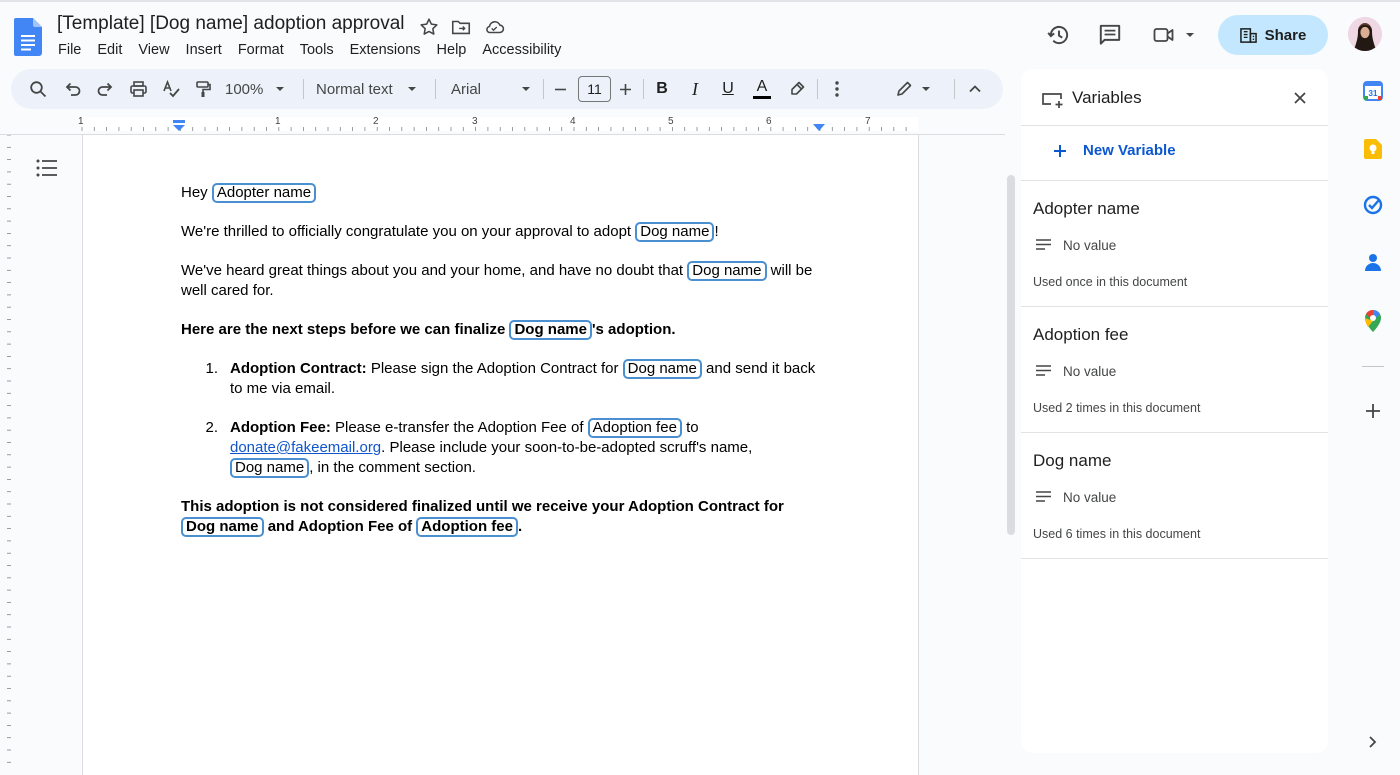 The height and width of the screenshot is (775, 1400). I want to click on document-scrollbar, so click(1011, 355).